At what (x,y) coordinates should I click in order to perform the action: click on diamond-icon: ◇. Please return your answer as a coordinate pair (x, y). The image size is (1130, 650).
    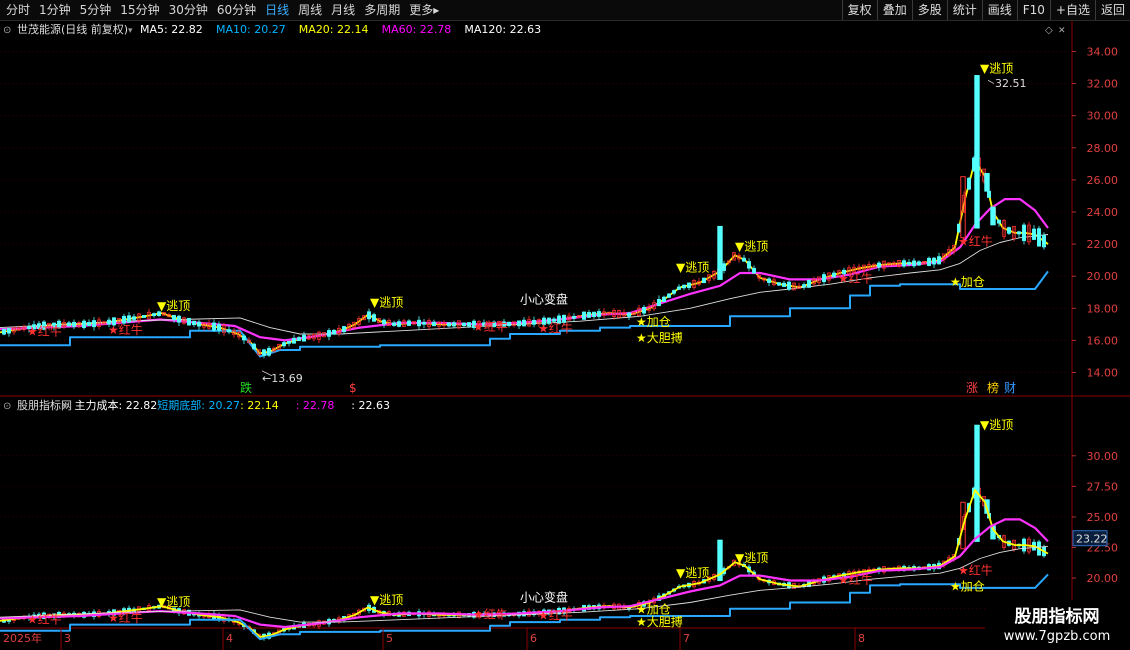
    Looking at the image, I should click on (1049, 30).